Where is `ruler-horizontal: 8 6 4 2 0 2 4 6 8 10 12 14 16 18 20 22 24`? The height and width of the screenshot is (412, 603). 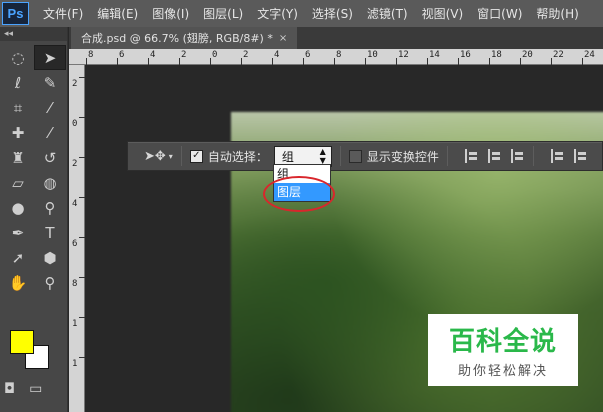
ruler-horizontal: 8 6 4 2 0 2 4 6 8 10 12 14 16 18 20 22 24 is located at coordinates (336, 57).